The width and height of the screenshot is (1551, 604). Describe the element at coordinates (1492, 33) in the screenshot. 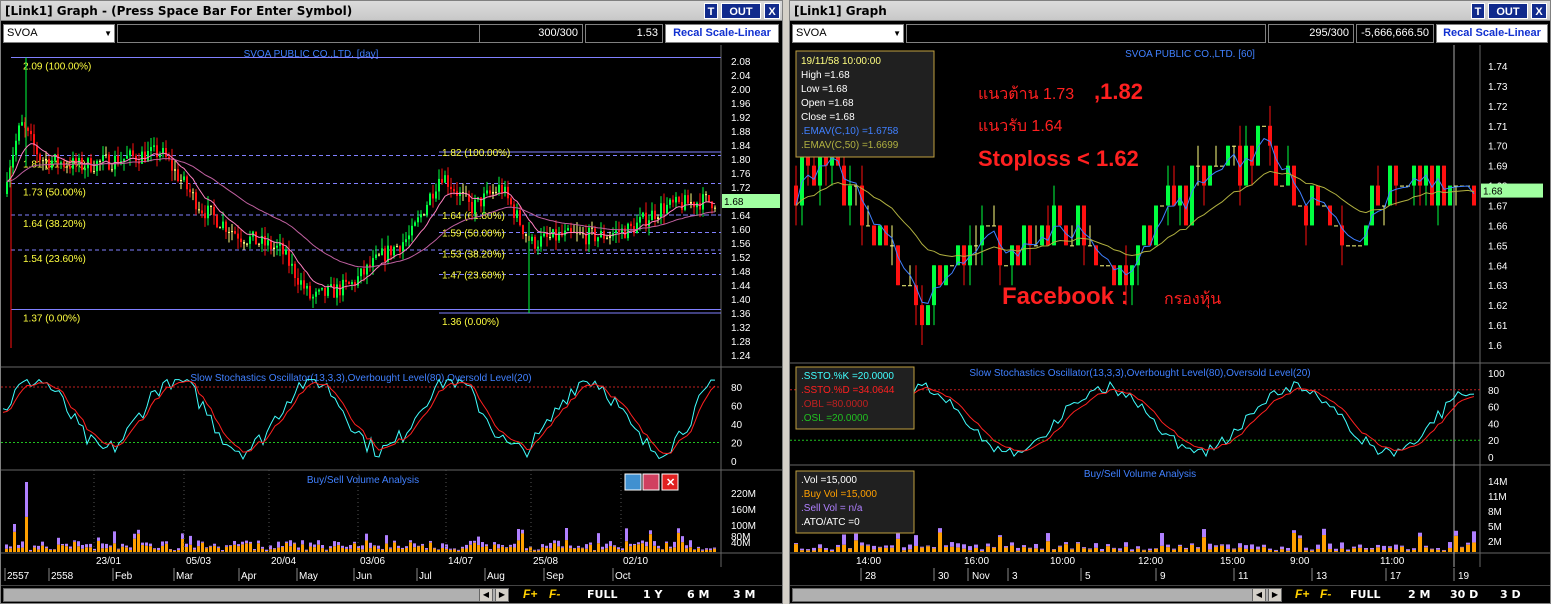

I see `right-recal-scale-button: Recal Scale-Linear` at that location.